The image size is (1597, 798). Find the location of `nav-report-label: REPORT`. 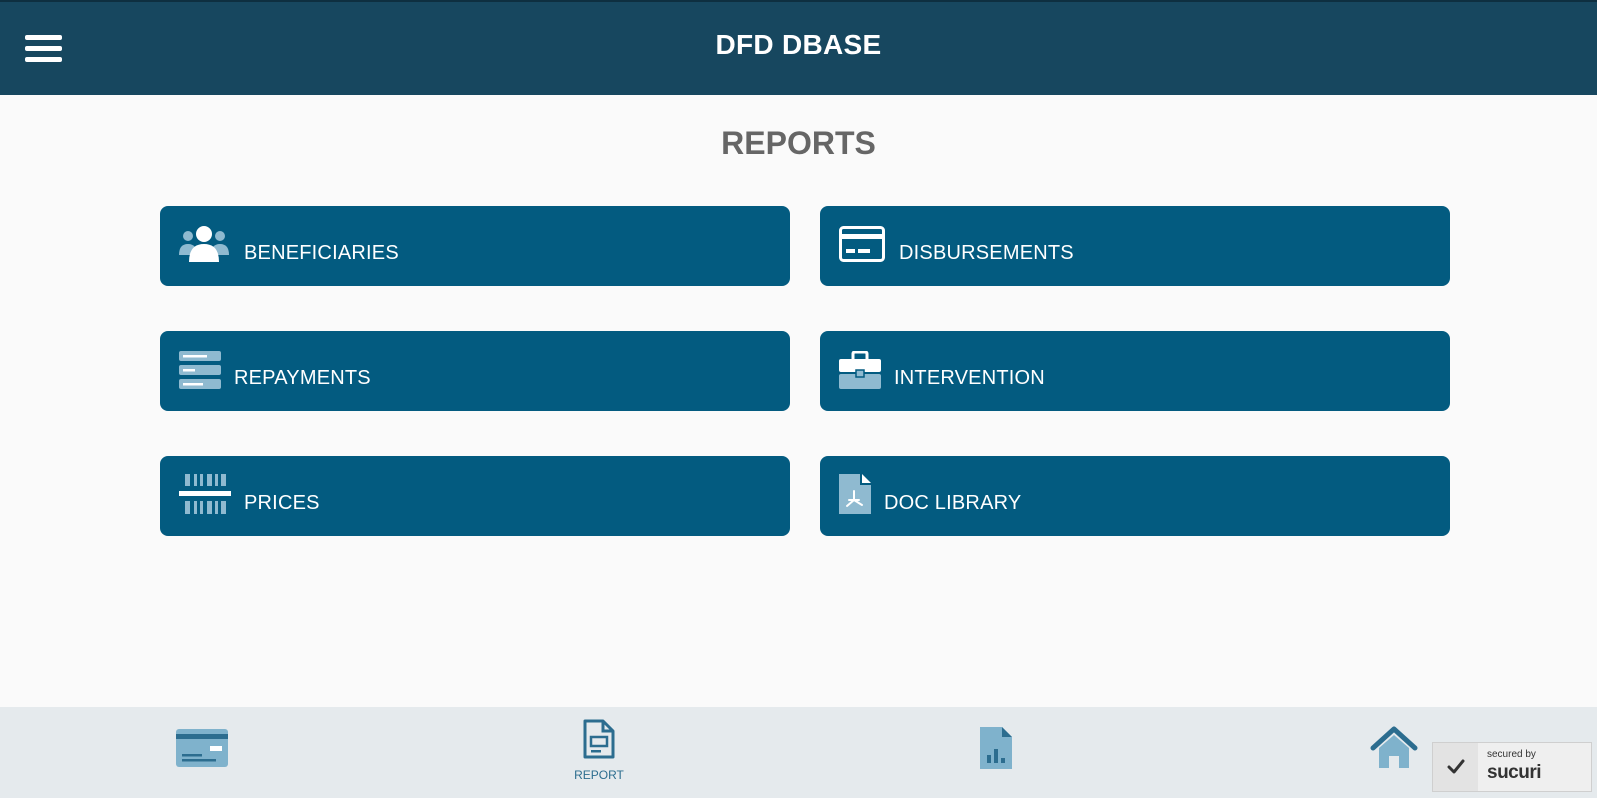

nav-report-label: REPORT is located at coordinates (599, 775).